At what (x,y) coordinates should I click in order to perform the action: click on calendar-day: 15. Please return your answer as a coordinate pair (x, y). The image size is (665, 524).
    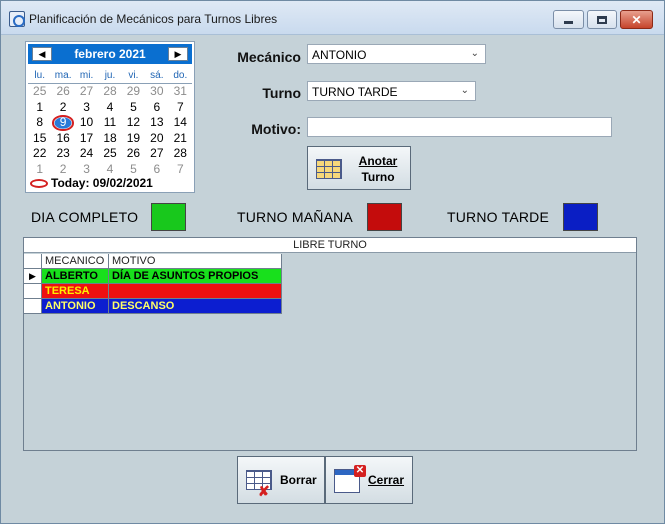
    Looking at the image, I should click on (39, 139).